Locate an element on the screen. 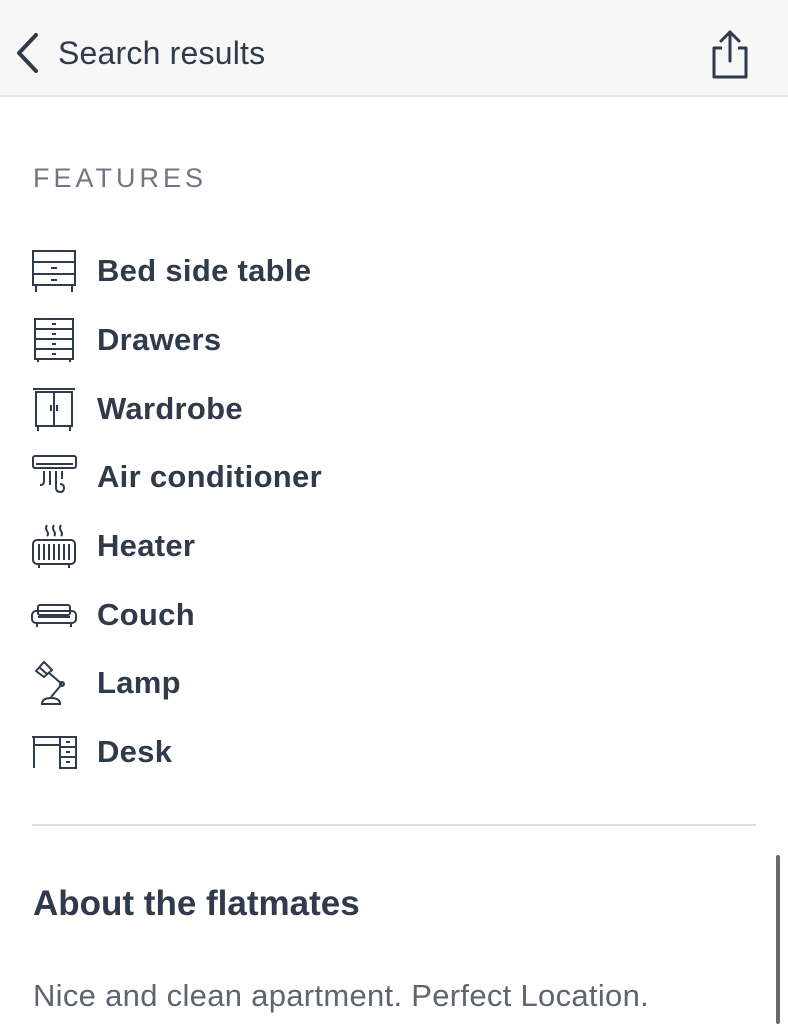  feature-item: Heater is located at coordinates (176, 546).